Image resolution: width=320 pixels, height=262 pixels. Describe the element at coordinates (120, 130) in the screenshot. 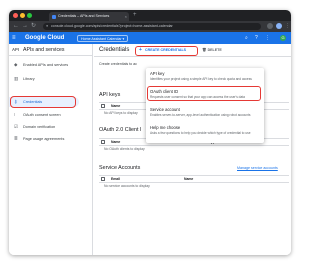

I see `oauth-heading: OAuth 2.0 Client I` at that location.